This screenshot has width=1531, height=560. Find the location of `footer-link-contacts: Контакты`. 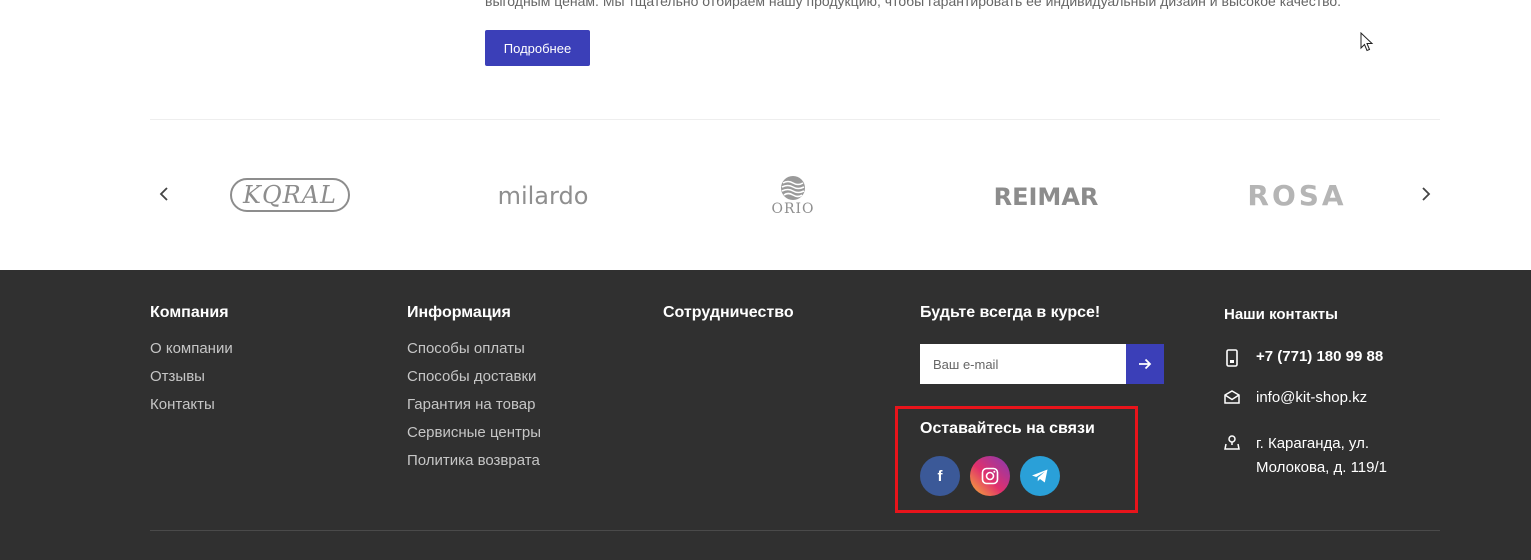

footer-link-contacts: Контакты is located at coordinates (182, 404).